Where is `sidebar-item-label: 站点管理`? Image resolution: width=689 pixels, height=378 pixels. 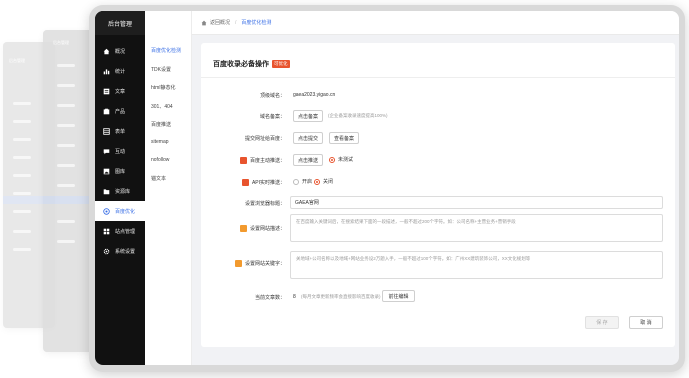 sidebar-item-label: 站点管理 is located at coordinates (125, 231).